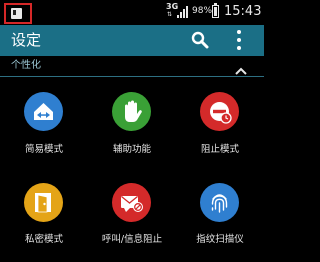 Image resolution: width=320 pixels, height=262 pixels. I want to click on more-options-icon, so click(239, 40).